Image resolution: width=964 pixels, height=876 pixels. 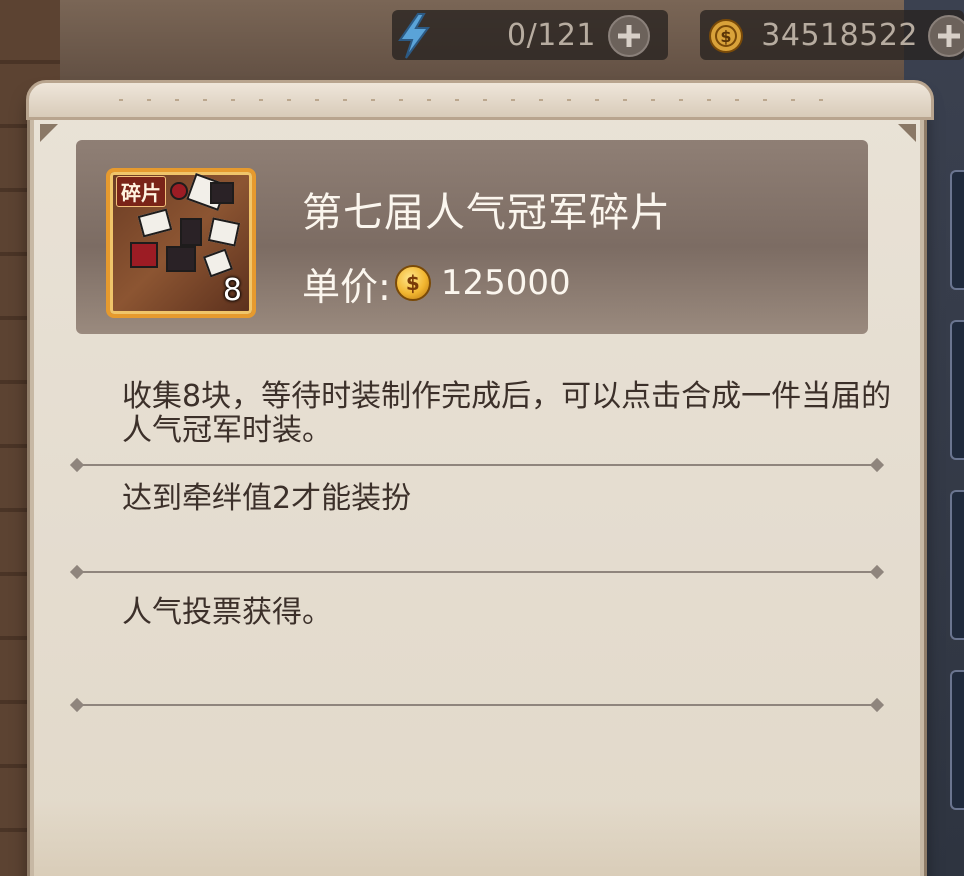 I want to click on item-count: 8, so click(x=232, y=290).